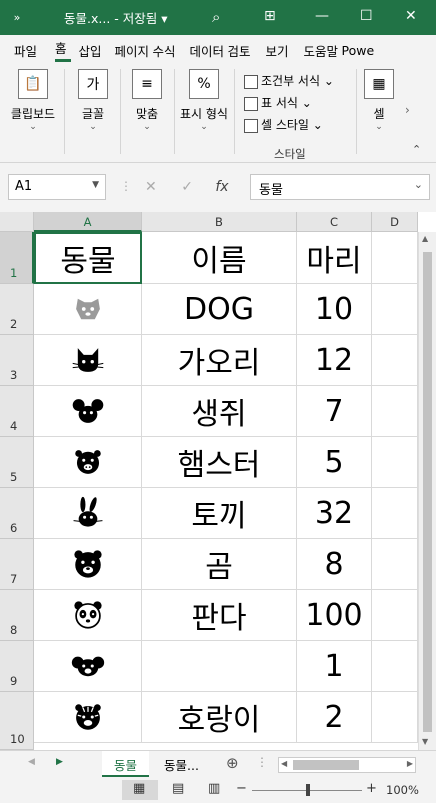 The image size is (436, 803). Describe the element at coordinates (219, 222) in the screenshot. I see `column-header-b: B` at that location.